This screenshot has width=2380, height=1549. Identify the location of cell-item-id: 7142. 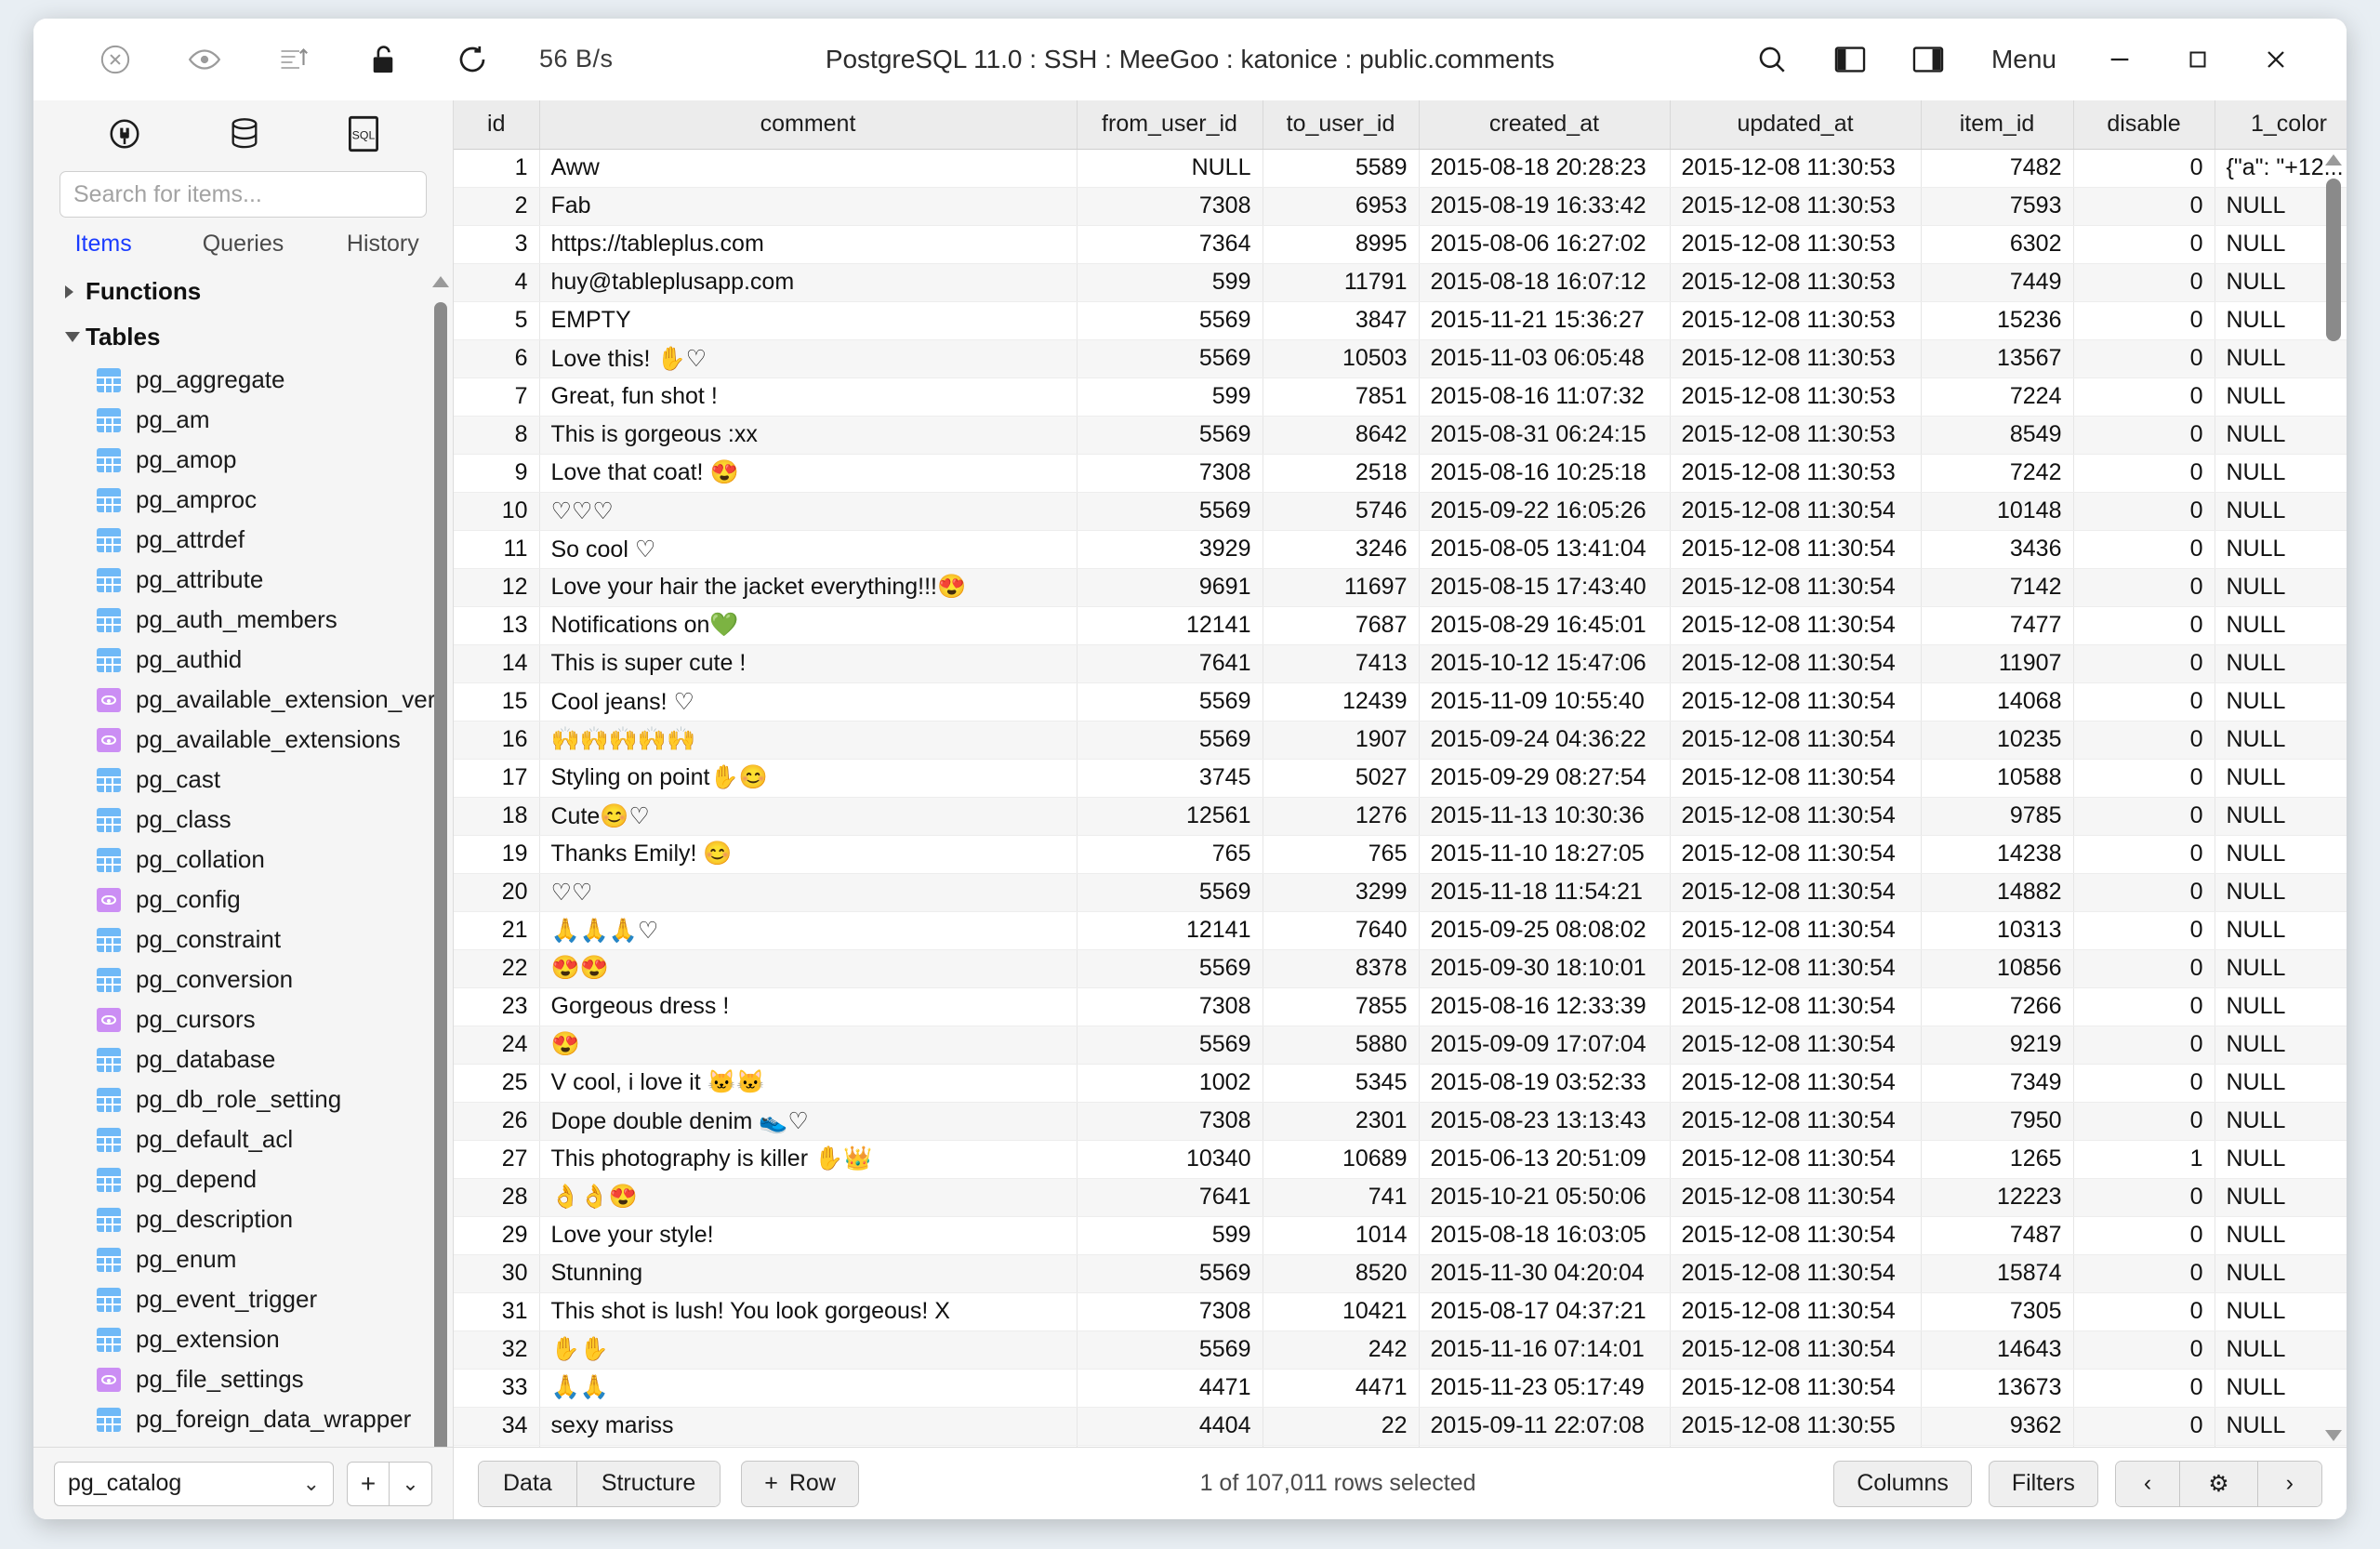
(1997, 587).